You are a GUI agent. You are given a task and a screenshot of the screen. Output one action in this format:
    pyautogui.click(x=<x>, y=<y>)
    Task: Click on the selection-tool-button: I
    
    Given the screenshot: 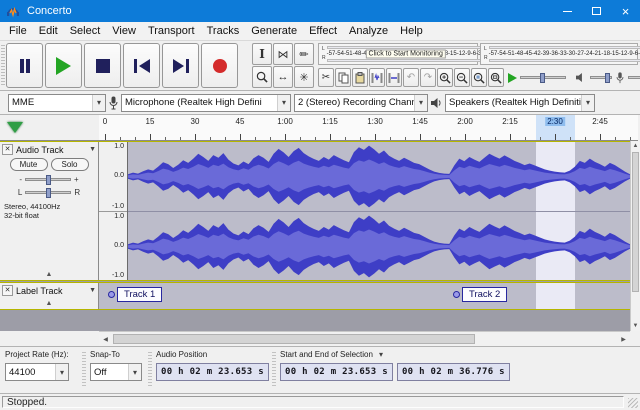 What is the action you would take?
    pyautogui.click(x=262, y=54)
    